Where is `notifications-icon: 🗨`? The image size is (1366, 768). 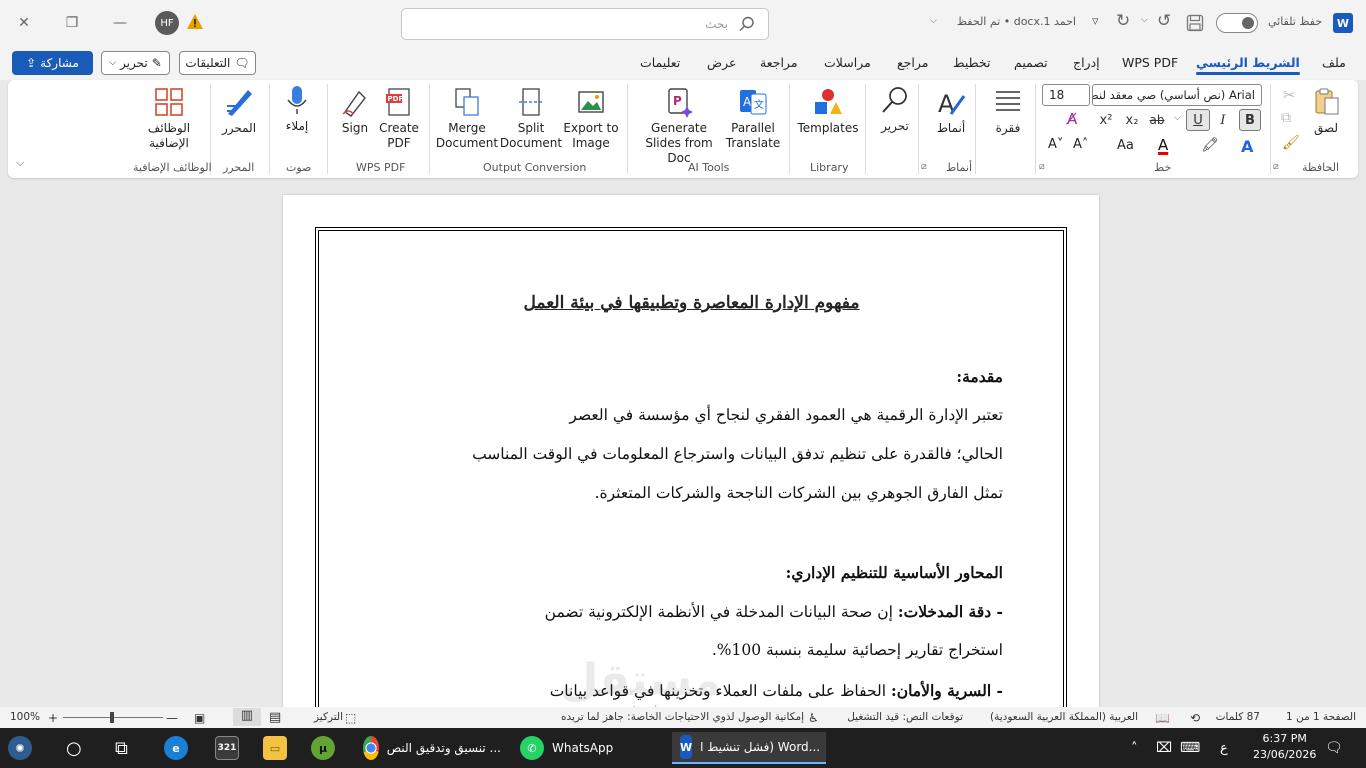 notifications-icon: 🗨 is located at coordinates (1334, 748).